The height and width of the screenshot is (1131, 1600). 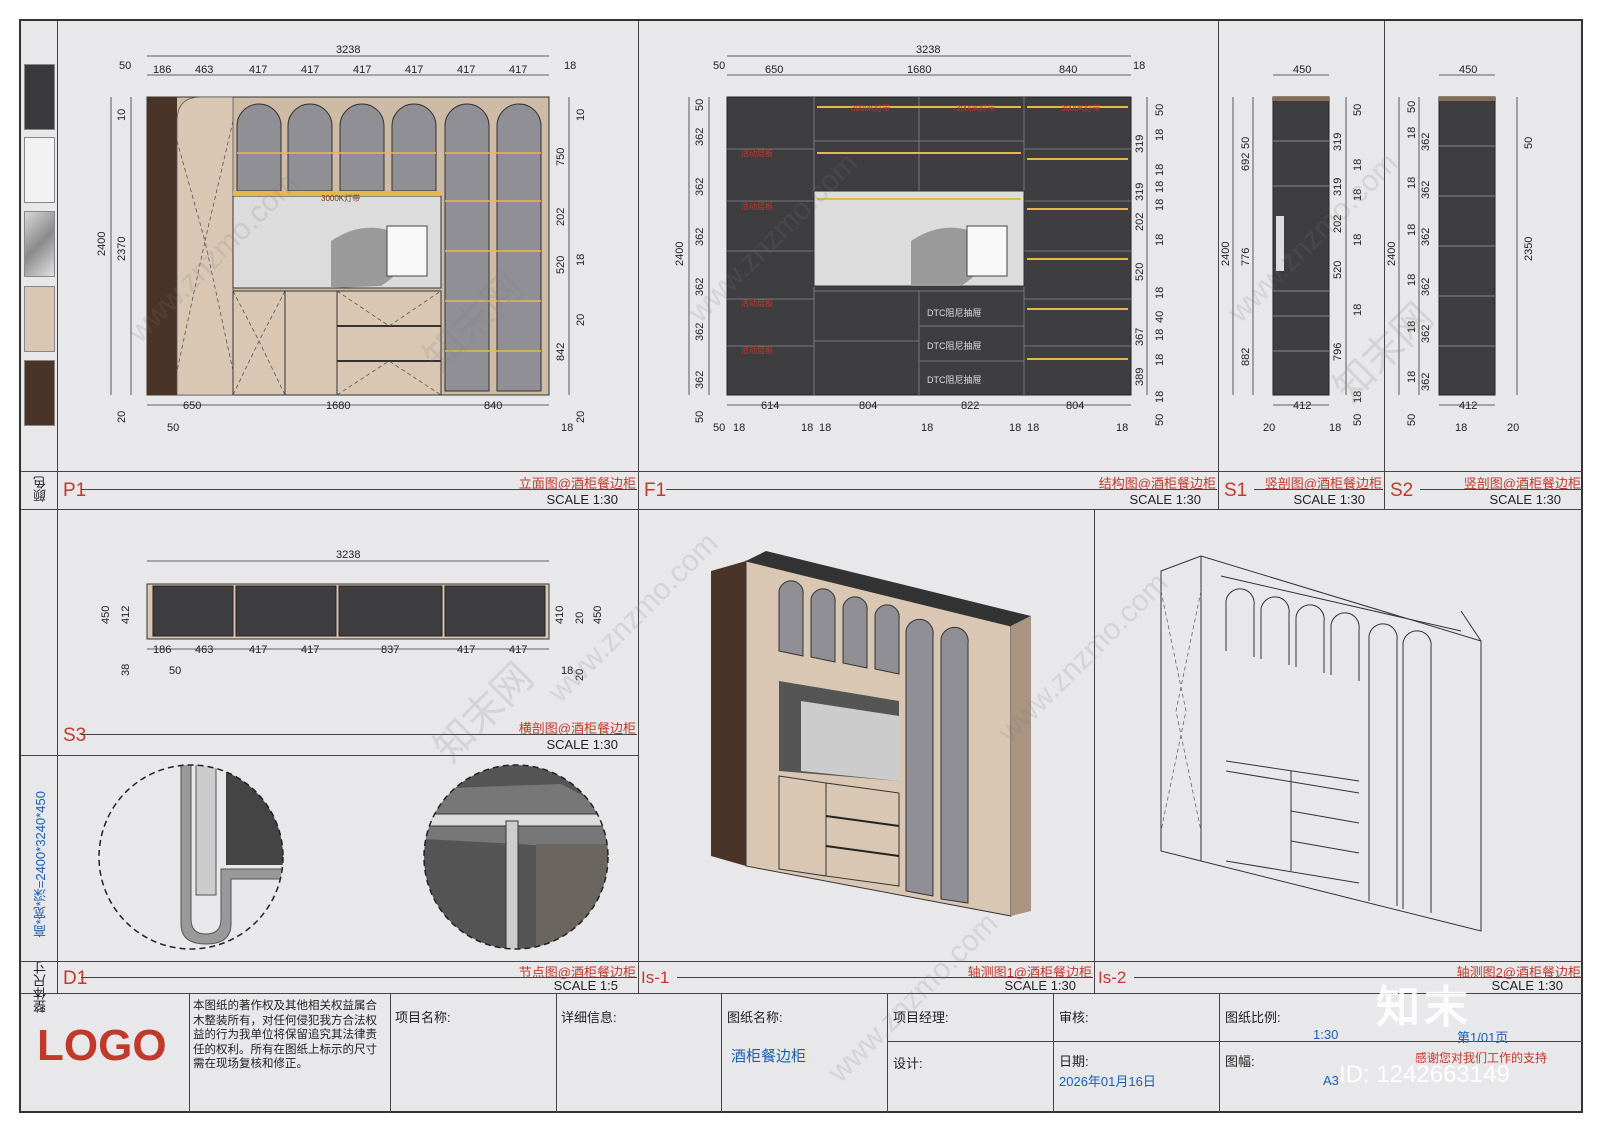 What do you see at coordinates (126, 670) in the screenshot?
I see `s3-dim-left-v-2: 38` at bounding box center [126, 670].